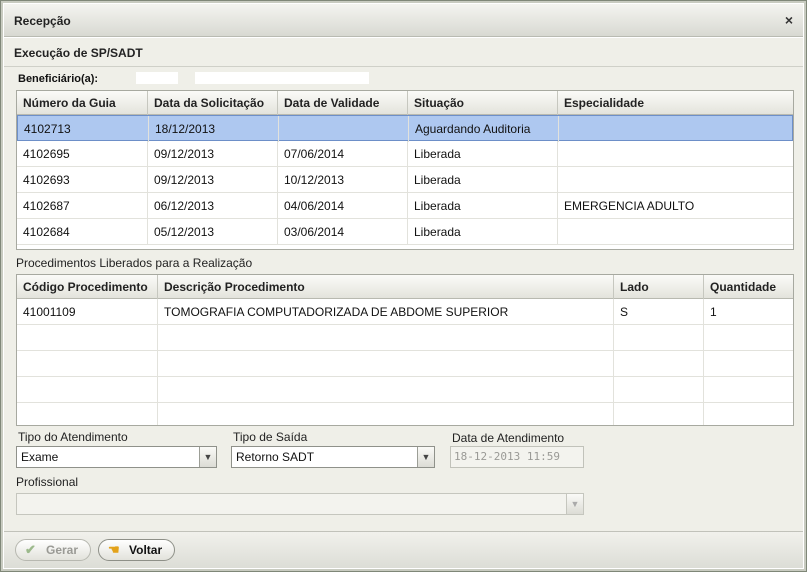 Image resolution: width=807 pixels, height=572 pixels. What do you see at coordinates (82, 154) in the screenshot?
I see `guide-cell: 4102695` at bounding box center [82, 154].